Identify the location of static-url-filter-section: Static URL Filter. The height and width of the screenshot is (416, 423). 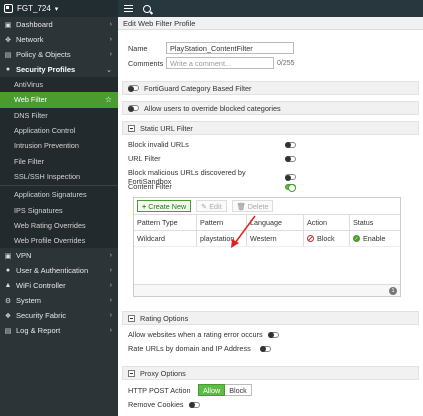
(270, 128).